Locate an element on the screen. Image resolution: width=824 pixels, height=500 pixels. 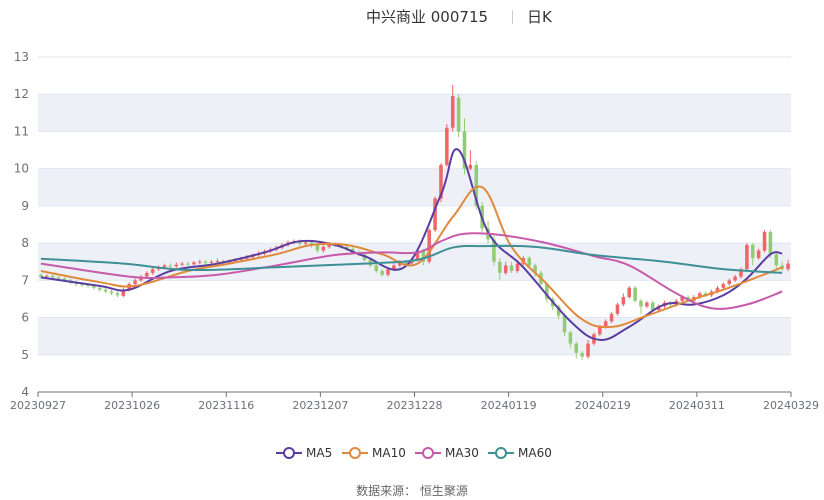
y-tick-label: 6 is located at coordinates (25, 318).